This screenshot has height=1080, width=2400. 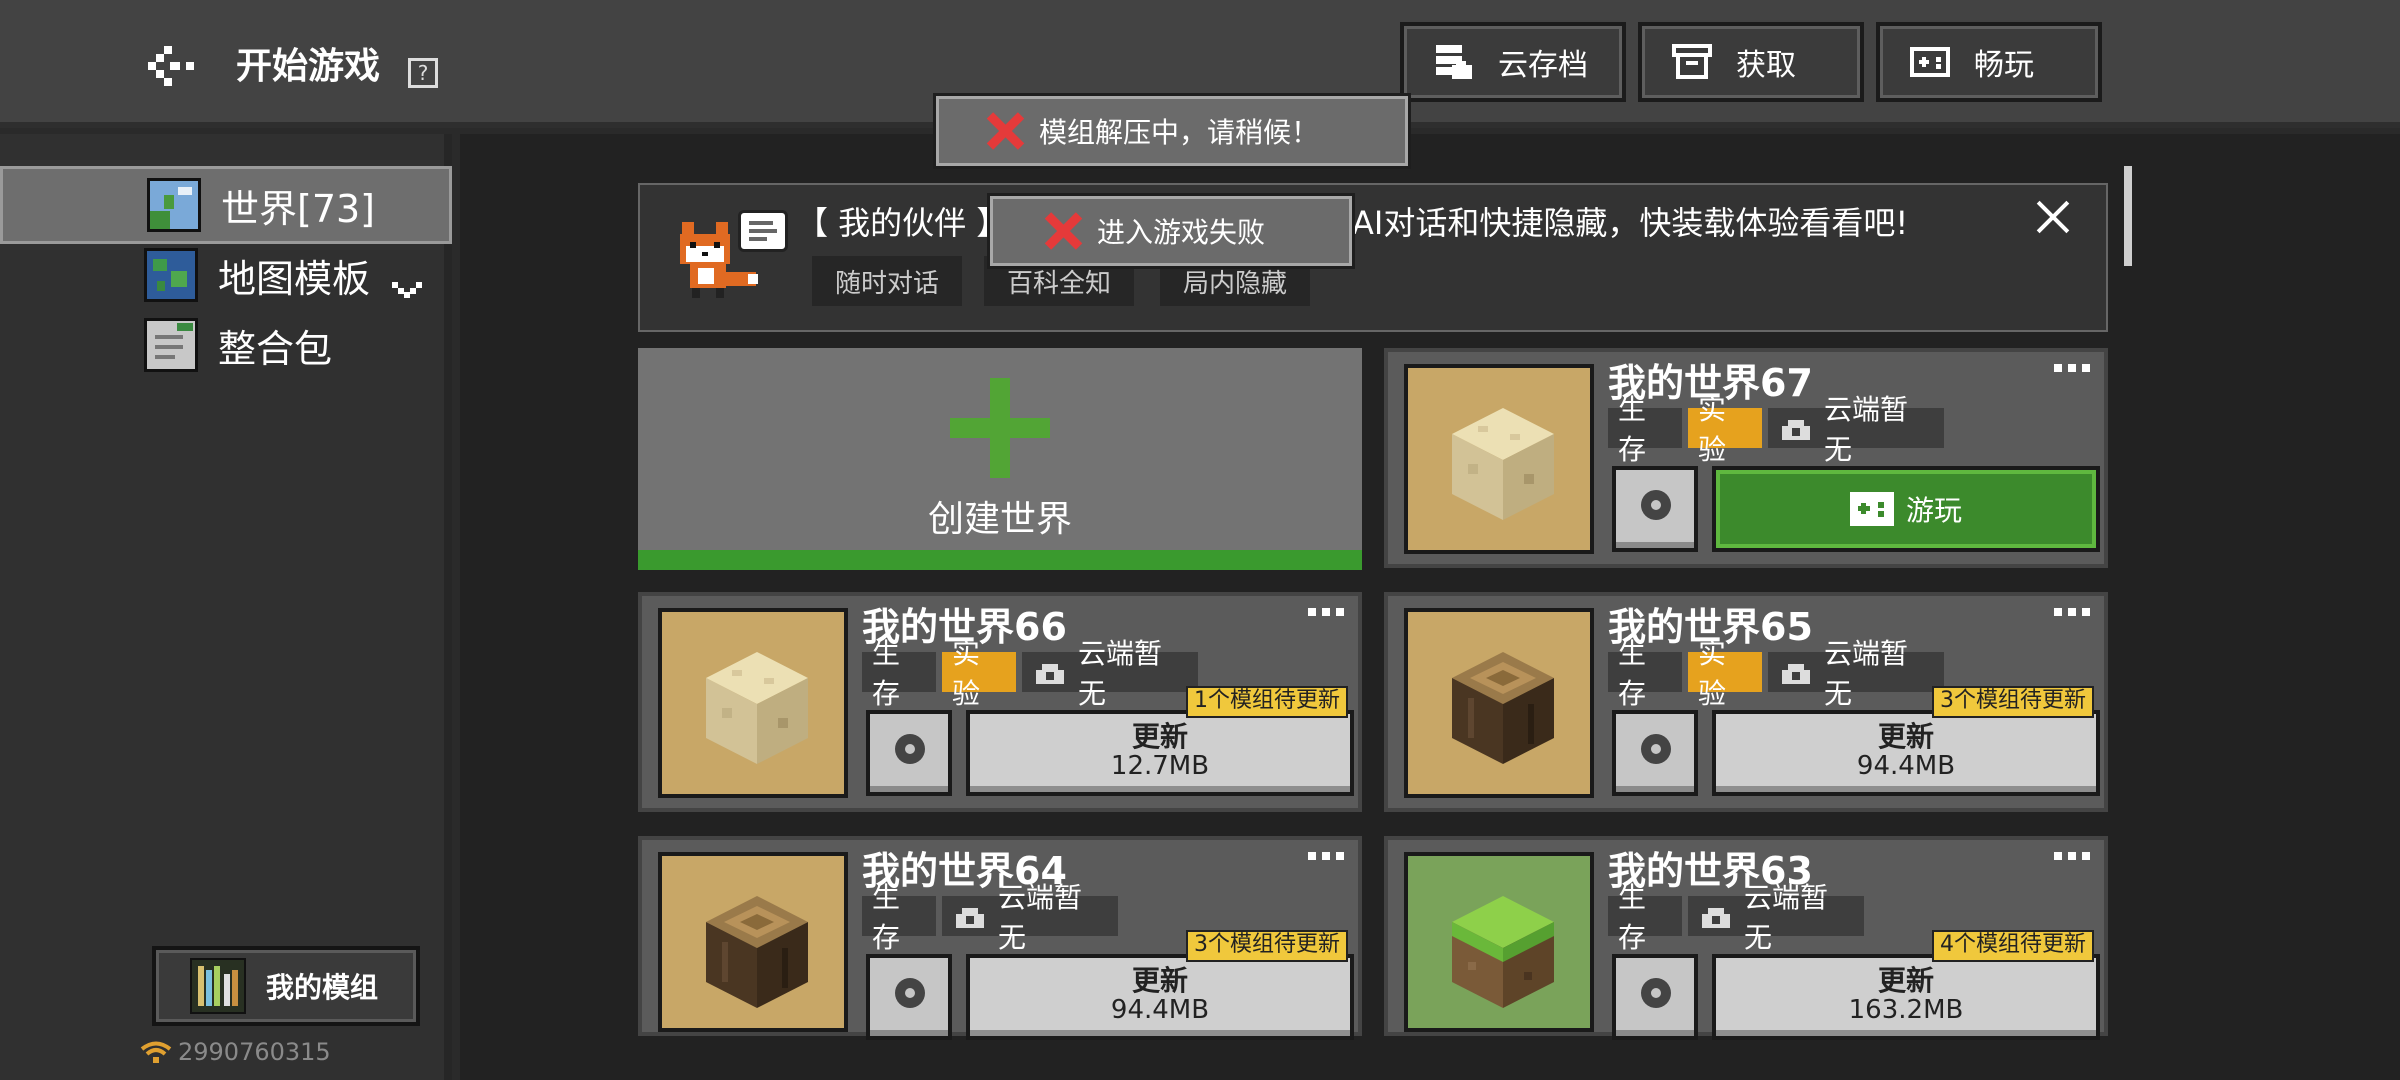 What do you see at coordinates (1000, 560) in the screenshot?
I see `create-world-accent` at bounding box center [1000, 560].